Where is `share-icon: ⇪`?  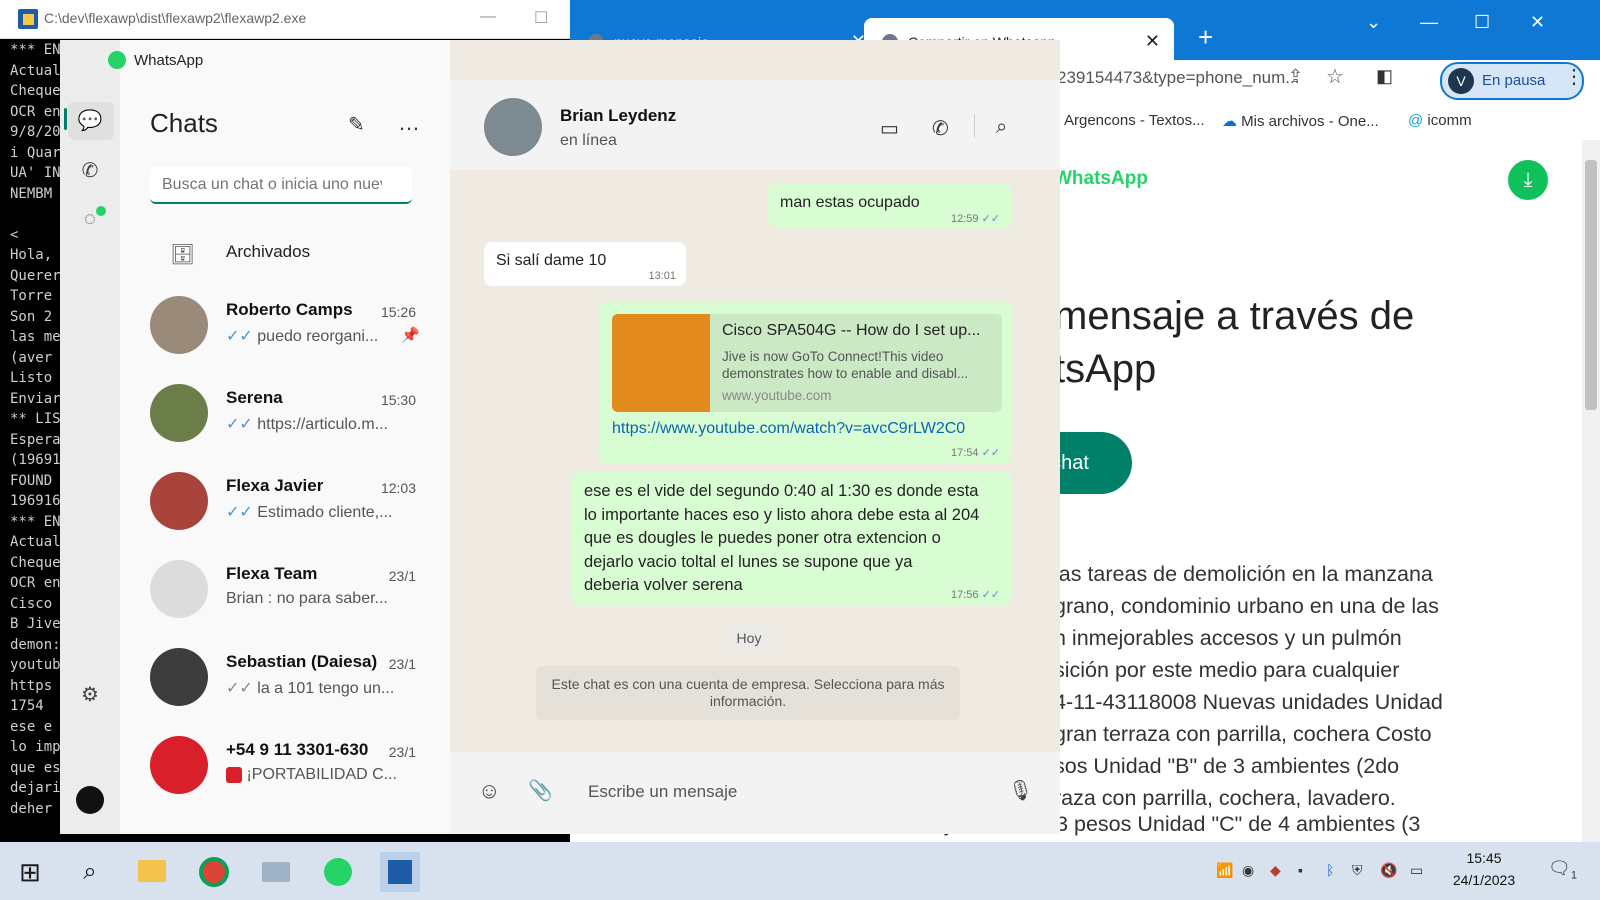 share-icon: ⇪ is located at coordinates (1295, 76).